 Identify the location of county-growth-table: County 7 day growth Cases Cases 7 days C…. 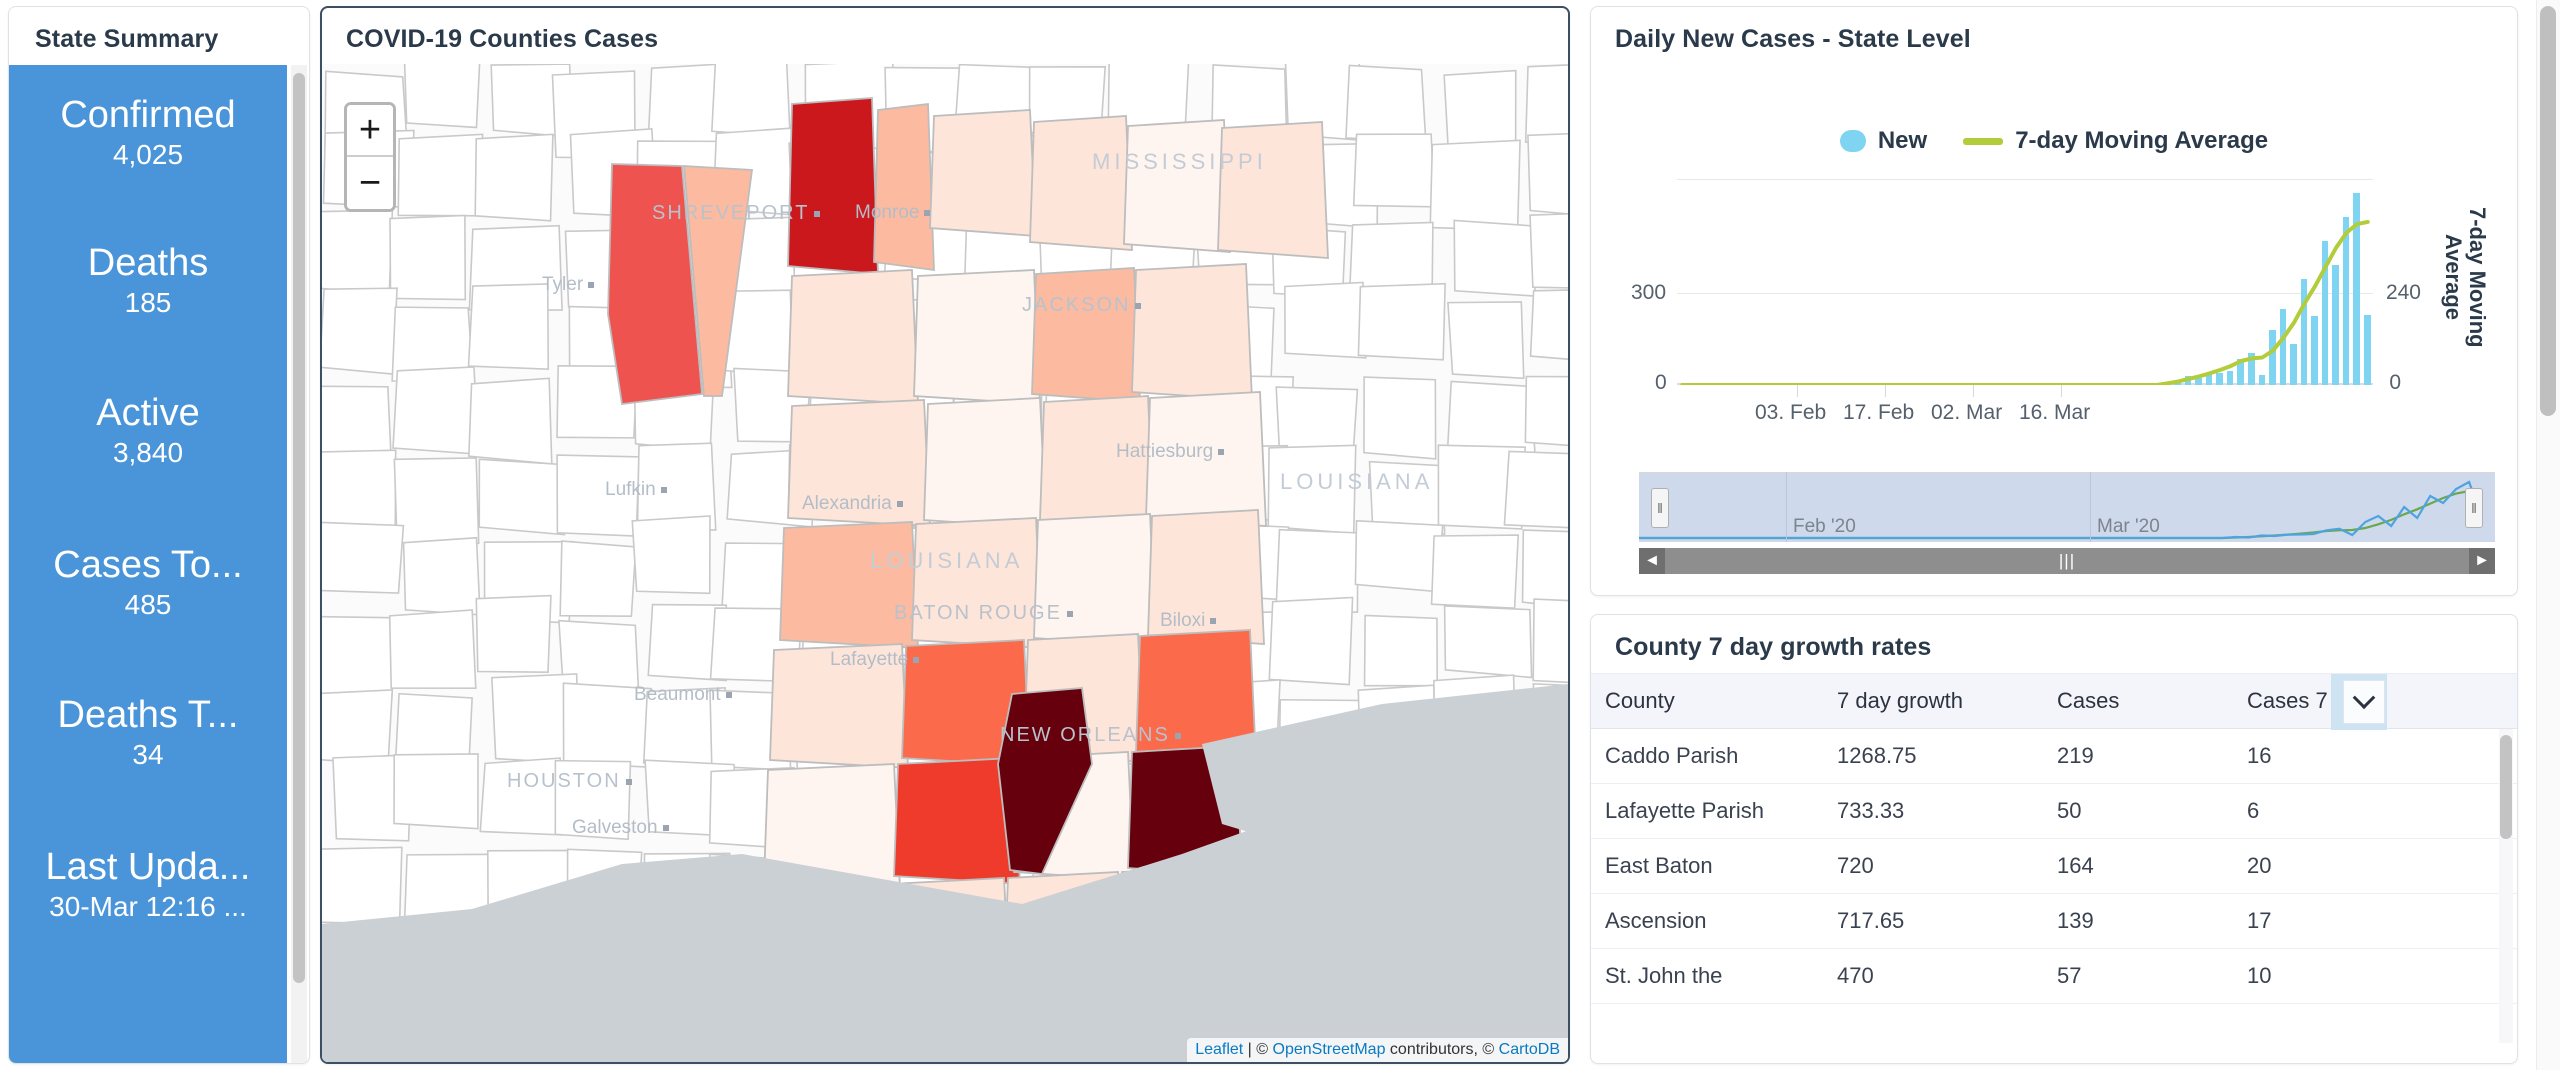
(2054, 868).